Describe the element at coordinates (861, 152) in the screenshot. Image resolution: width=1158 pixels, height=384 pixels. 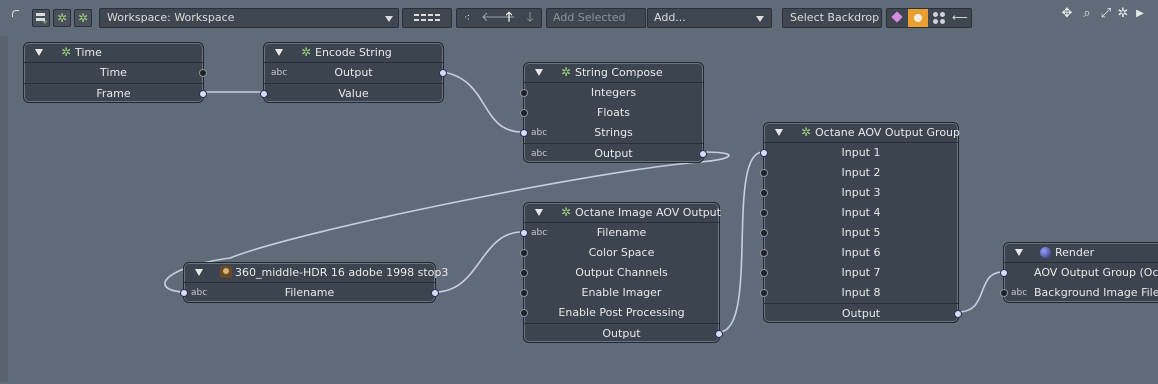
I see `socket-label: Input 1` at that location.